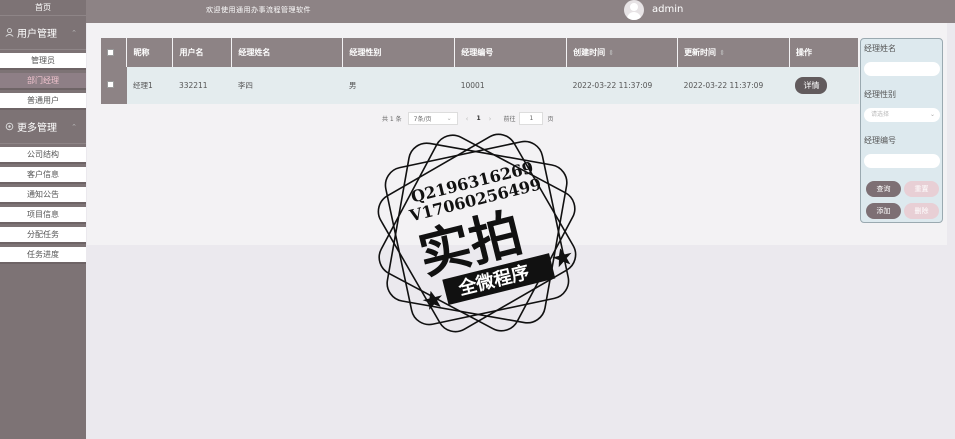 This screenshot has width=955, height=439. I want to click on page-suffix: 页, so click(550, 119).